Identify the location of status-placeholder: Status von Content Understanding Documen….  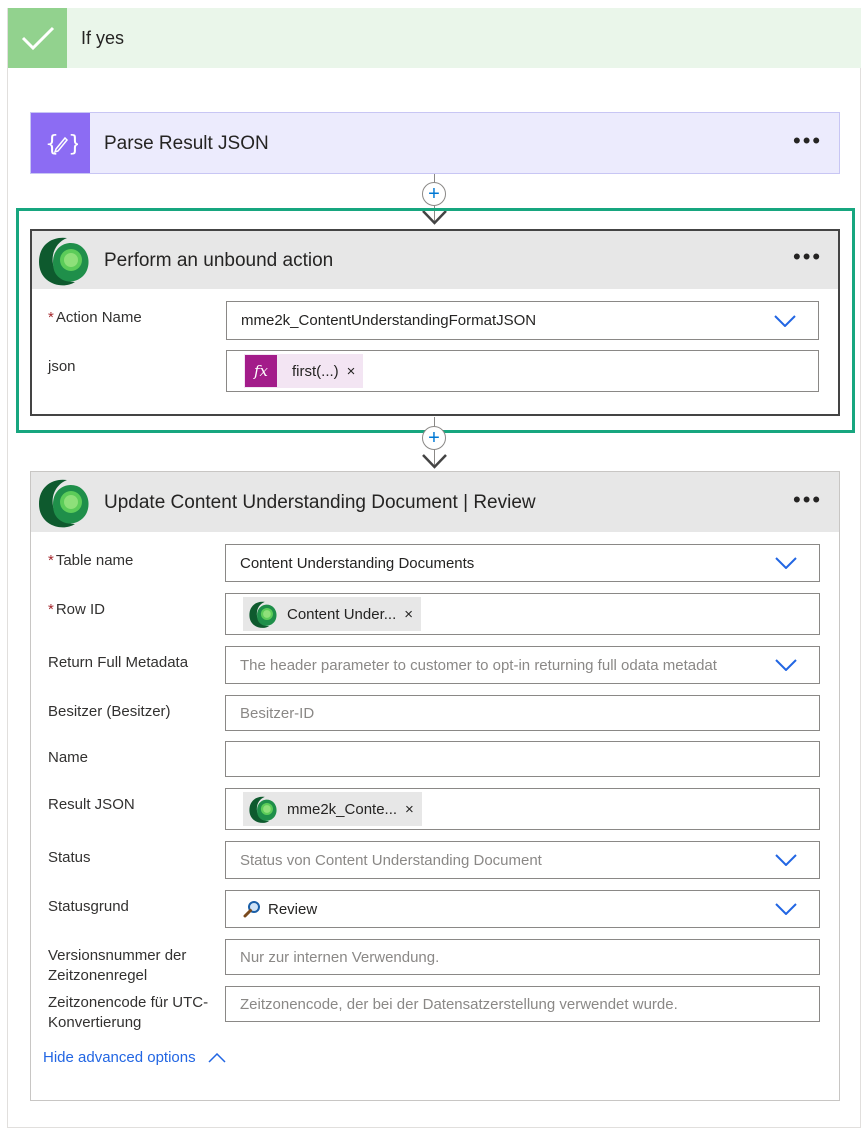
(391, 860).